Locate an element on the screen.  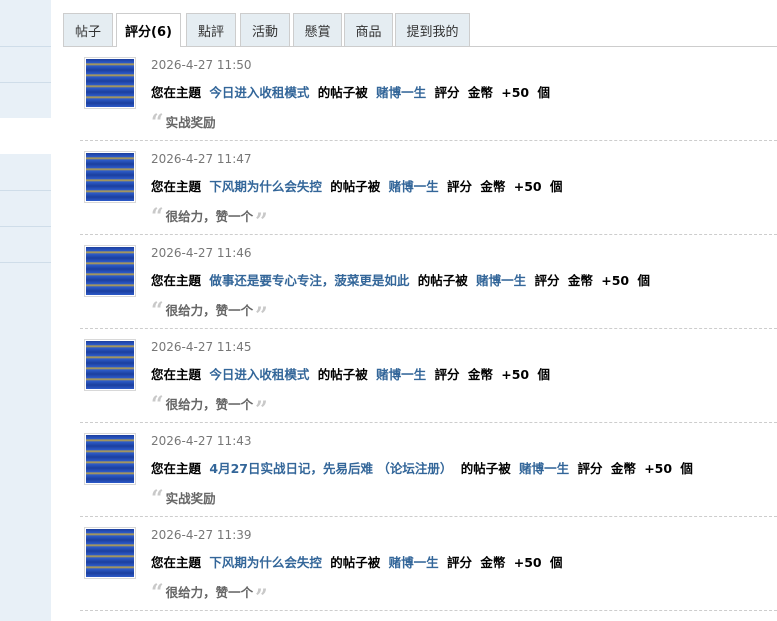
topic-link: 4月27日实战日记，先易后难 （论坛注册） is located at coordinates (330, 468).